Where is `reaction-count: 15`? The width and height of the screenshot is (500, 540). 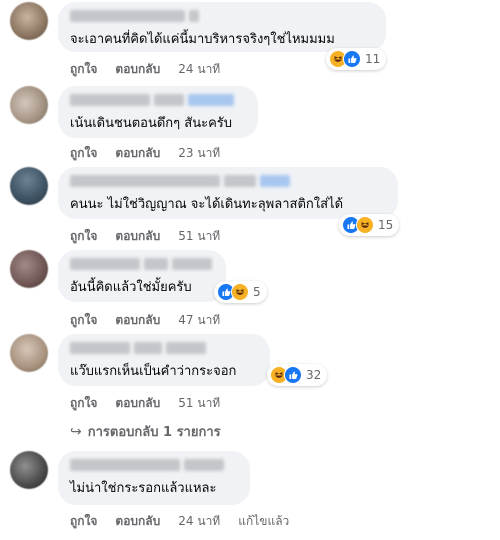
reaction-count: 15 is located at coordinates (386, 225).